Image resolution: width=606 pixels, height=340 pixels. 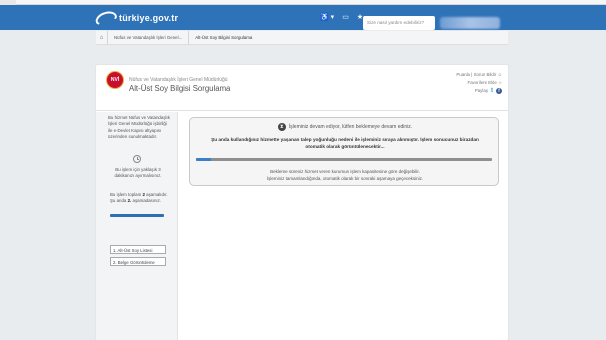 I want to click on step-progress-bar, so click(x=137, y=215).